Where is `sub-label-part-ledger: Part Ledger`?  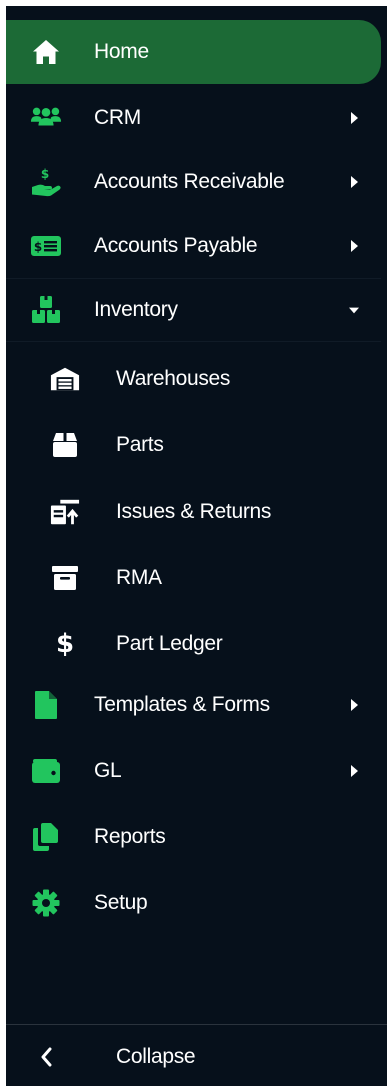 sub-label-part-ledger: Part Ledger is located at coordinates (169, 643).